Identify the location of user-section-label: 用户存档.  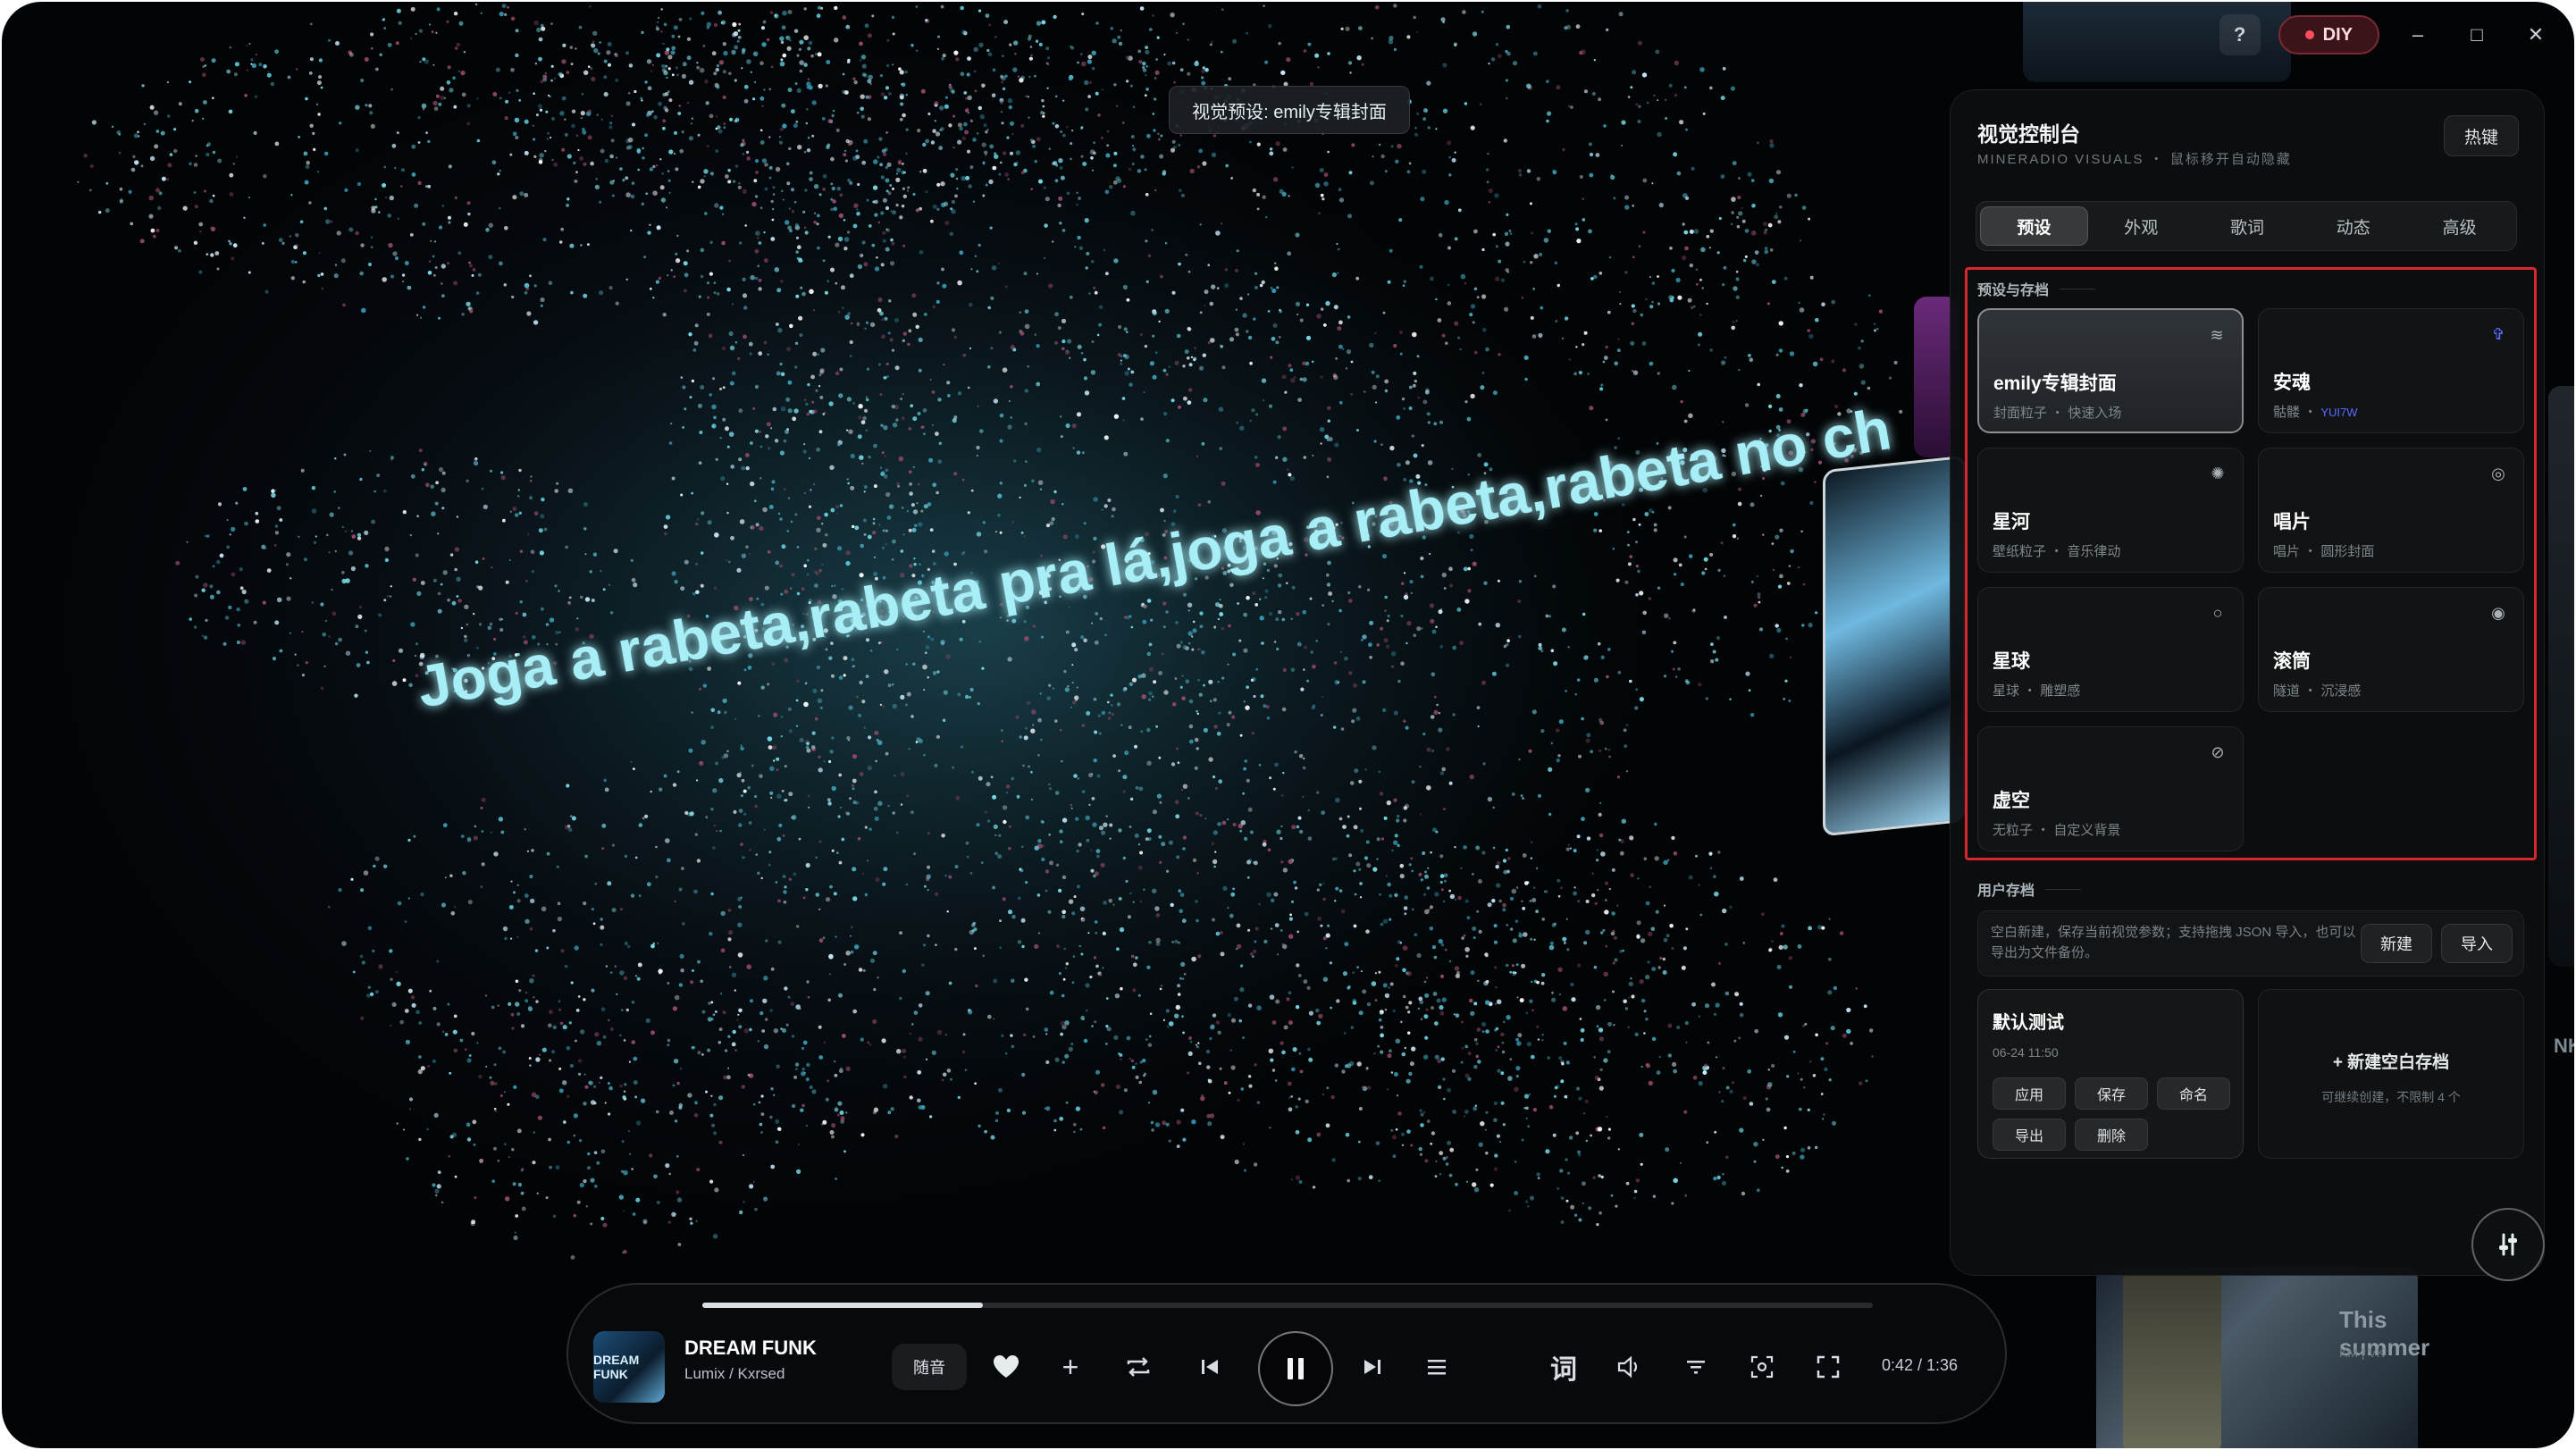
(2006, 892).